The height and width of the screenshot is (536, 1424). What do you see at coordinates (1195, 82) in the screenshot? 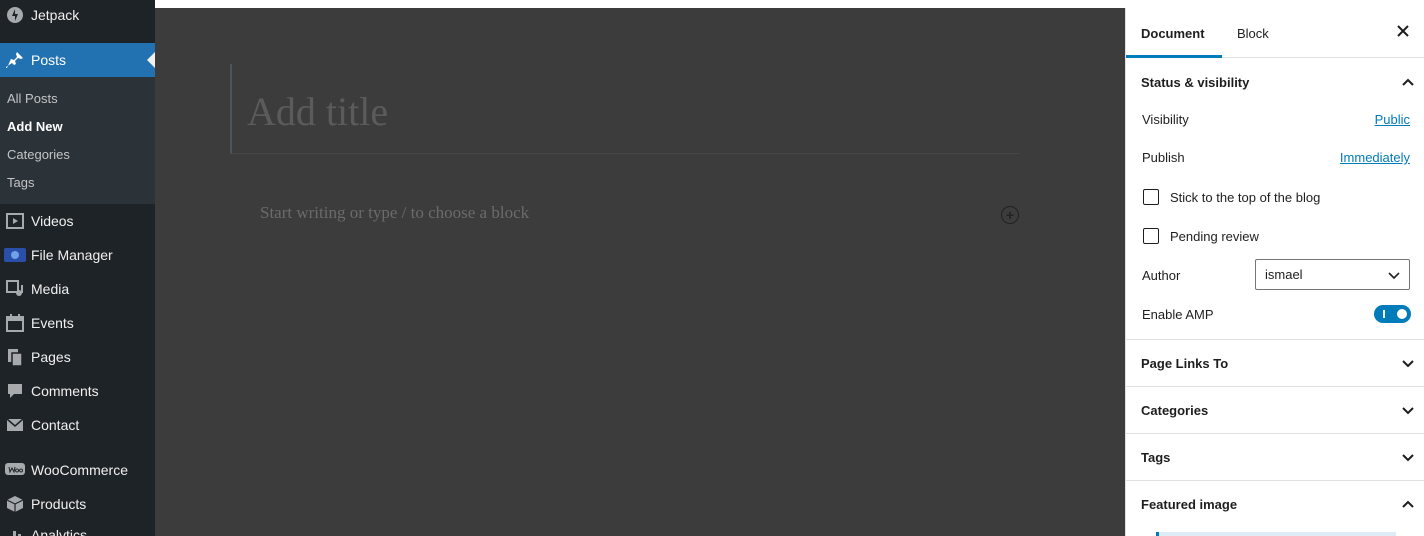
I see `panel-title: Status & visibility` at bounding box center [1195, 82].